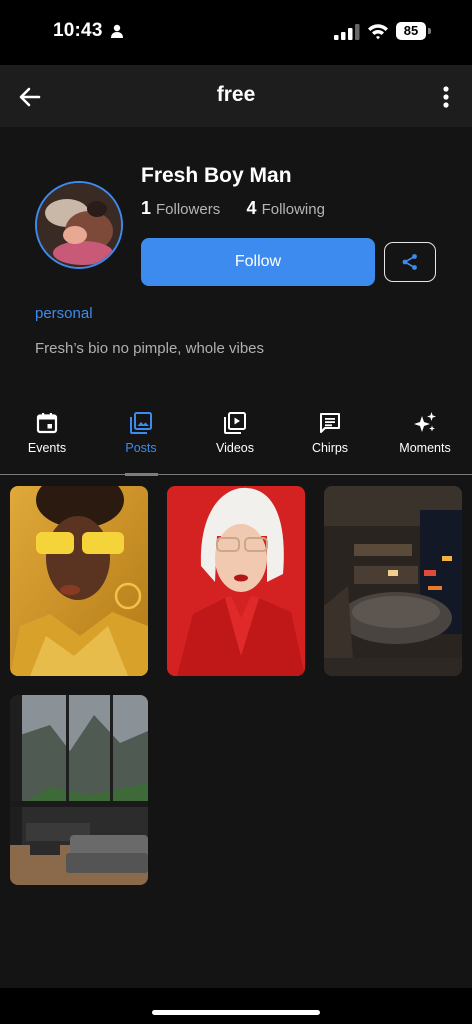  Describe the element at coordinates (258, 262) in the screenshot. I see `follow-button: Follow` at that location.